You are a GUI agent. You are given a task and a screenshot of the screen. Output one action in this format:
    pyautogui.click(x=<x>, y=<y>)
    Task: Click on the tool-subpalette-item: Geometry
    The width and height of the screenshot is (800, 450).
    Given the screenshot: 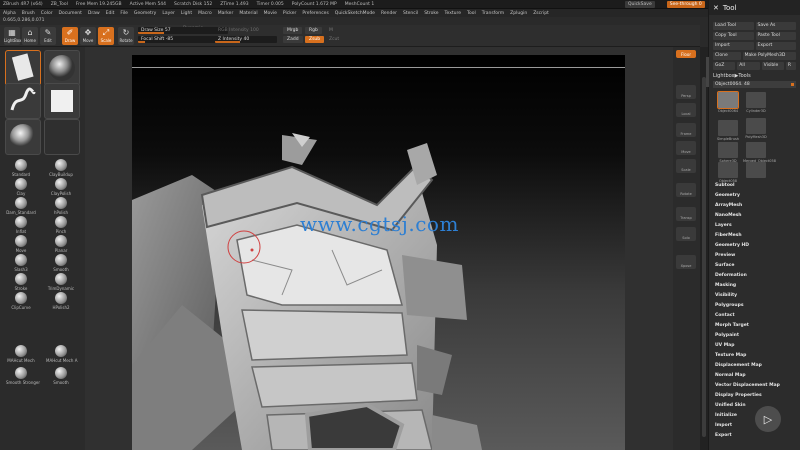 What is the action you would take?
    pyautogui.click(x=754, y=196)
    